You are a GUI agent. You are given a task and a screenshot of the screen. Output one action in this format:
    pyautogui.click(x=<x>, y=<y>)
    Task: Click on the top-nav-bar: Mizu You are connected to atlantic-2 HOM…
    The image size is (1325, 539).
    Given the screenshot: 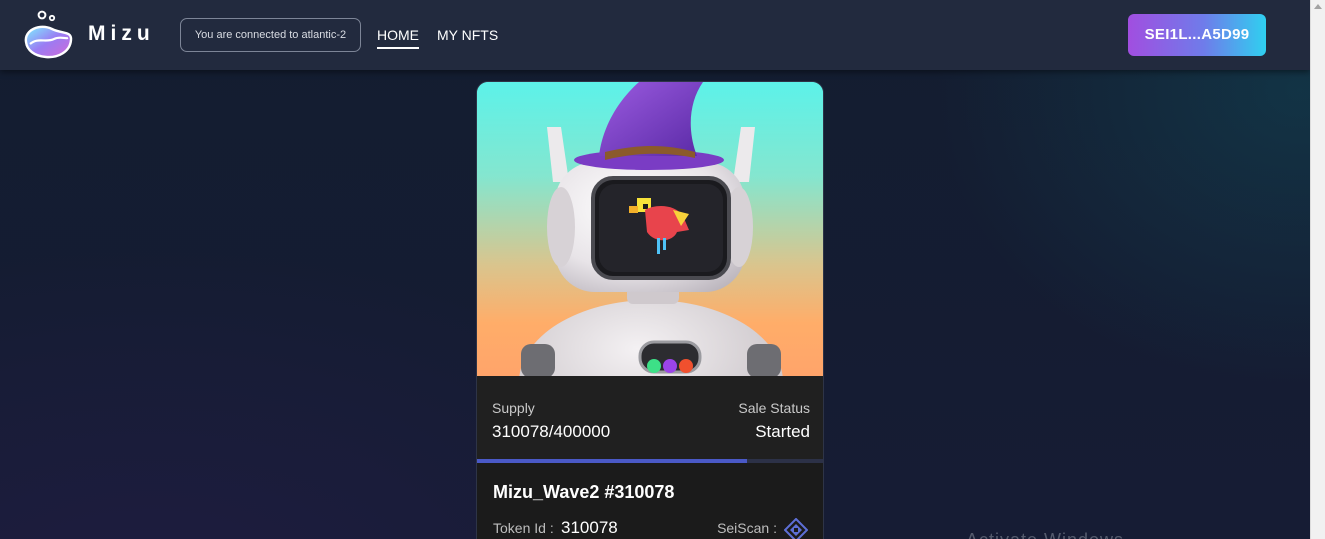 What is the action you would take?
    pyautogui.click(x=655, y=35)
    